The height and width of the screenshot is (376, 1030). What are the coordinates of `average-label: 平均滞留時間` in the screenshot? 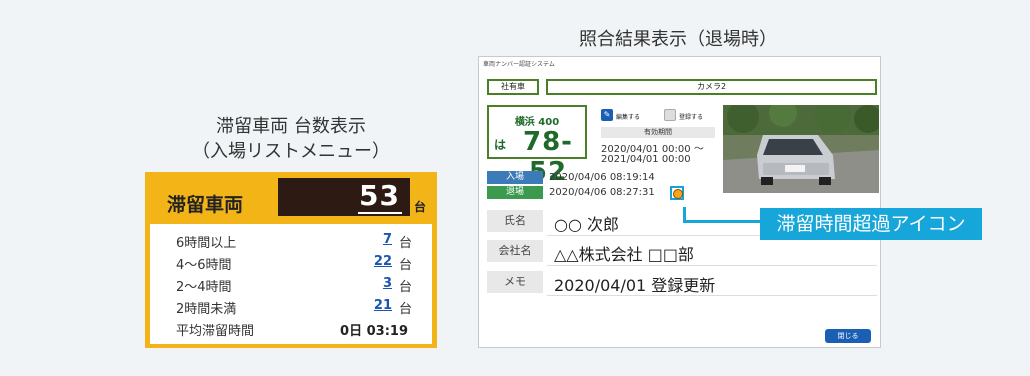 It's located at (215, 331).